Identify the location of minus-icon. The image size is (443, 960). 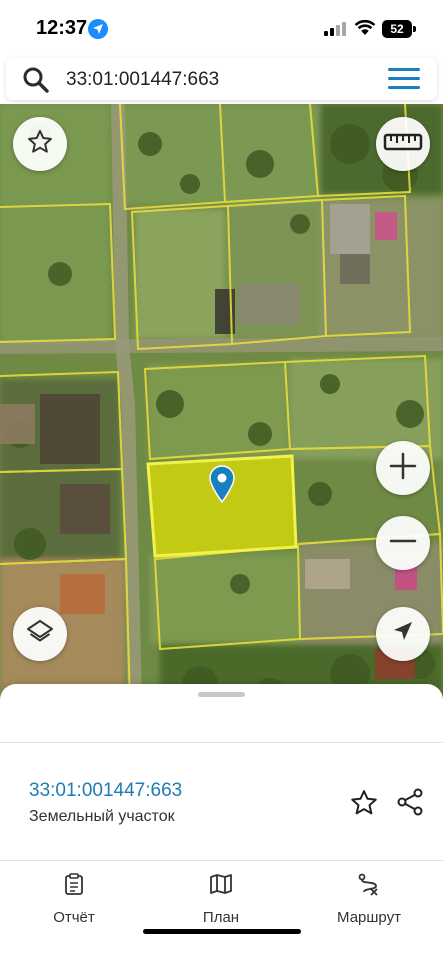
(403, 543).